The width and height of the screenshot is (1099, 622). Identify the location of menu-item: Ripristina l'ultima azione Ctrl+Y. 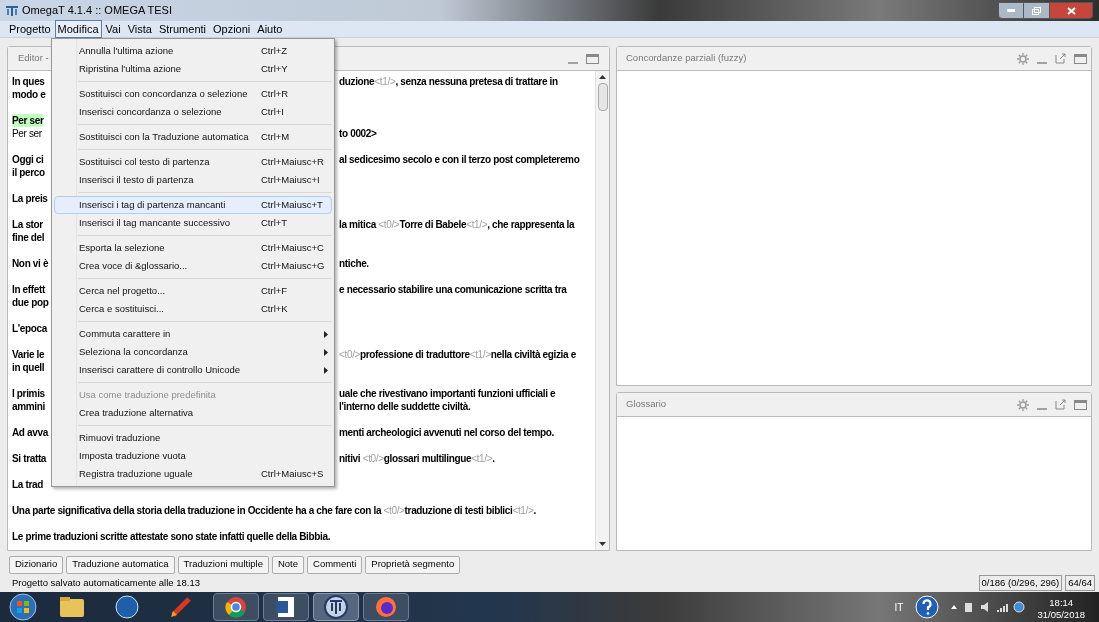
(193, 69).